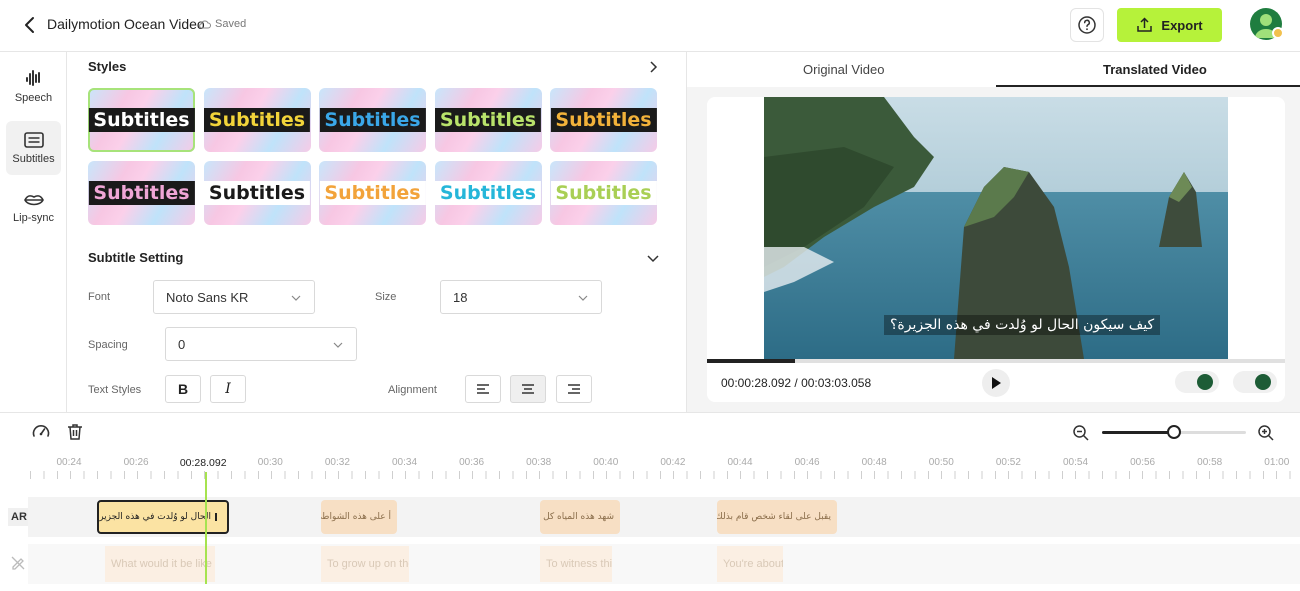 This screenshot has width=1300, height=591. Describe the element at coordinates (1205, 382) in the screenshot. I see `globe-icon` at that location.